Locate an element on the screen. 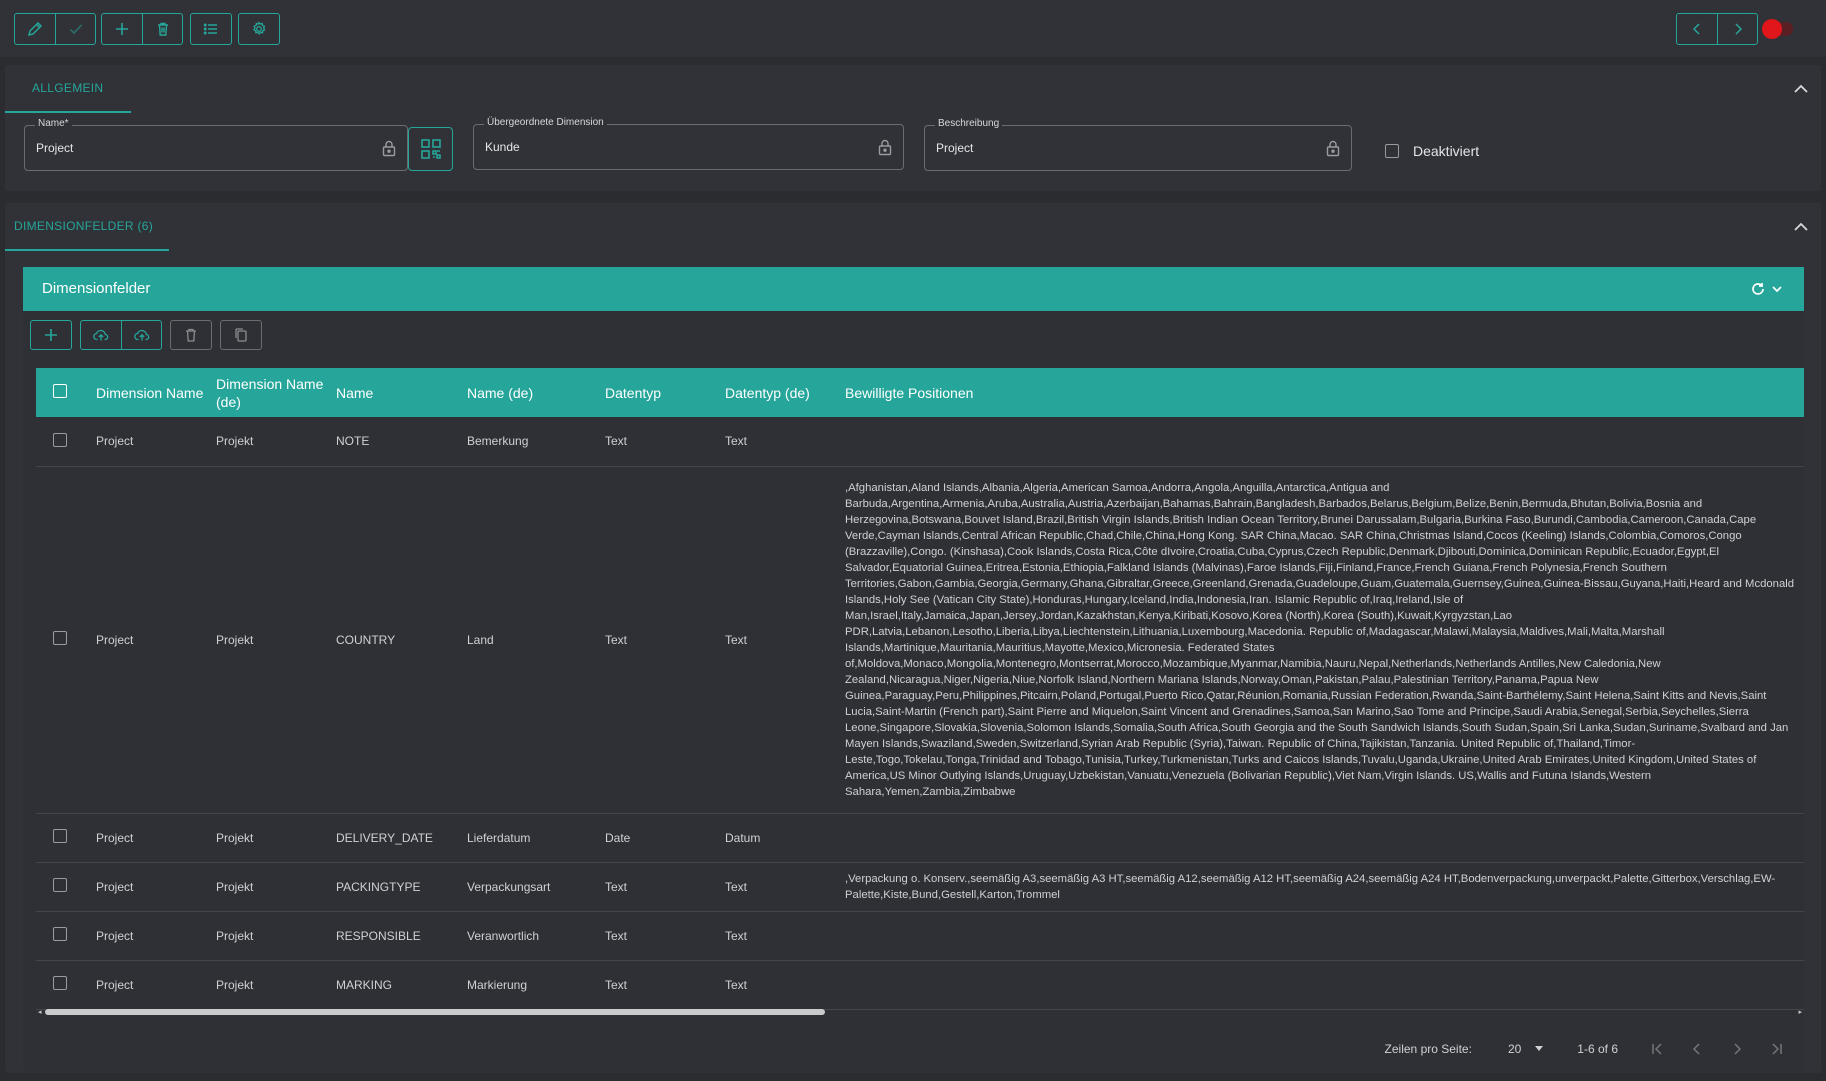 This screenshot has width=1826, height=1081. copy-icon is located at coordinates (241, 335).